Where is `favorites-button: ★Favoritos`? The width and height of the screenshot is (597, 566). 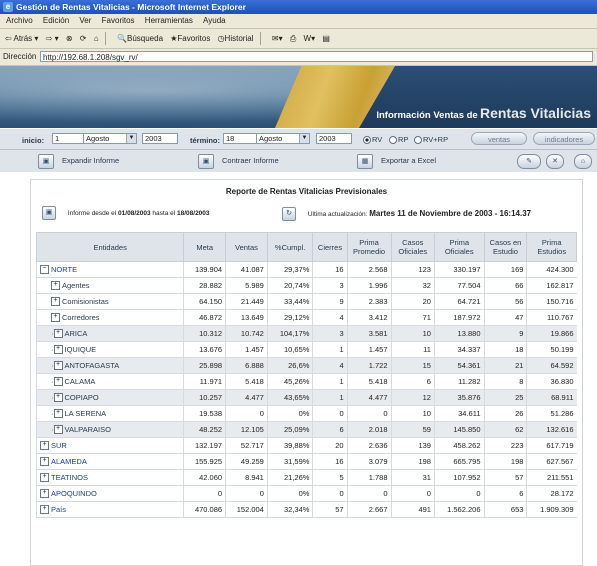 favorites-button: ★Favoritos is located at coordinates (190, 38).